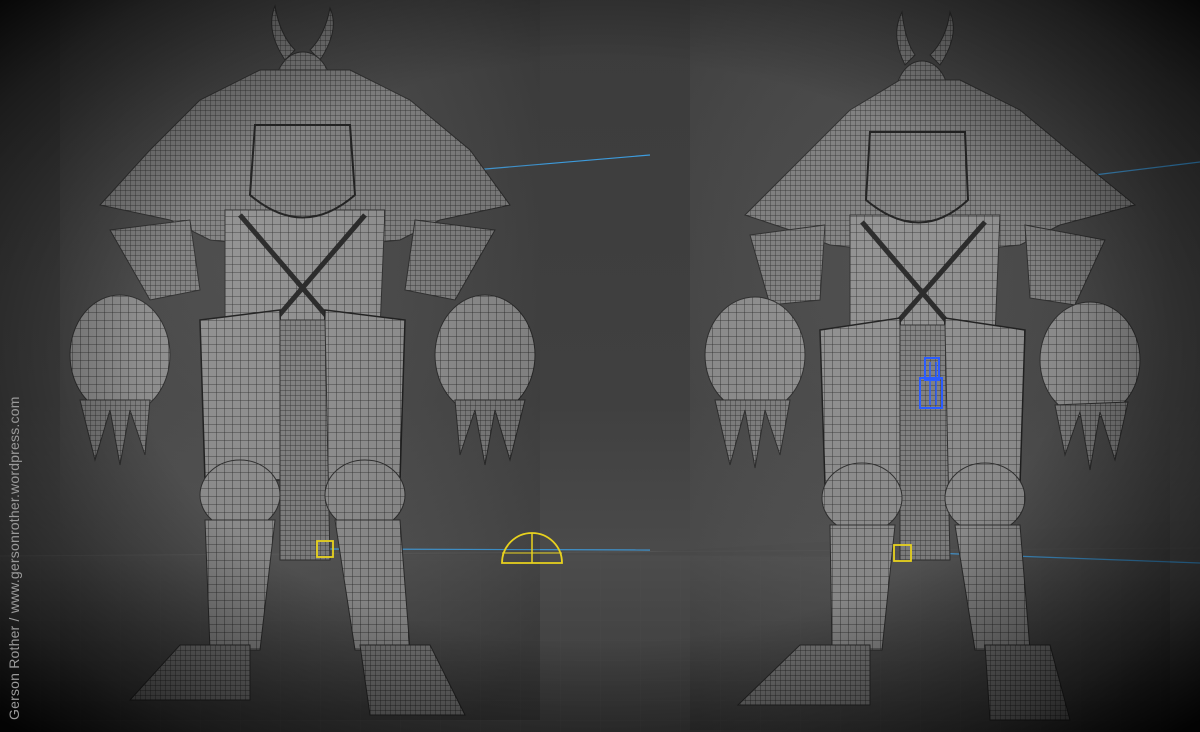 The width and height of the screenshot is (1200, 732). What do you see at coordinates (532, 548) in the screenshot?
I see `light-gizmo` at bounding box center [532, 548].